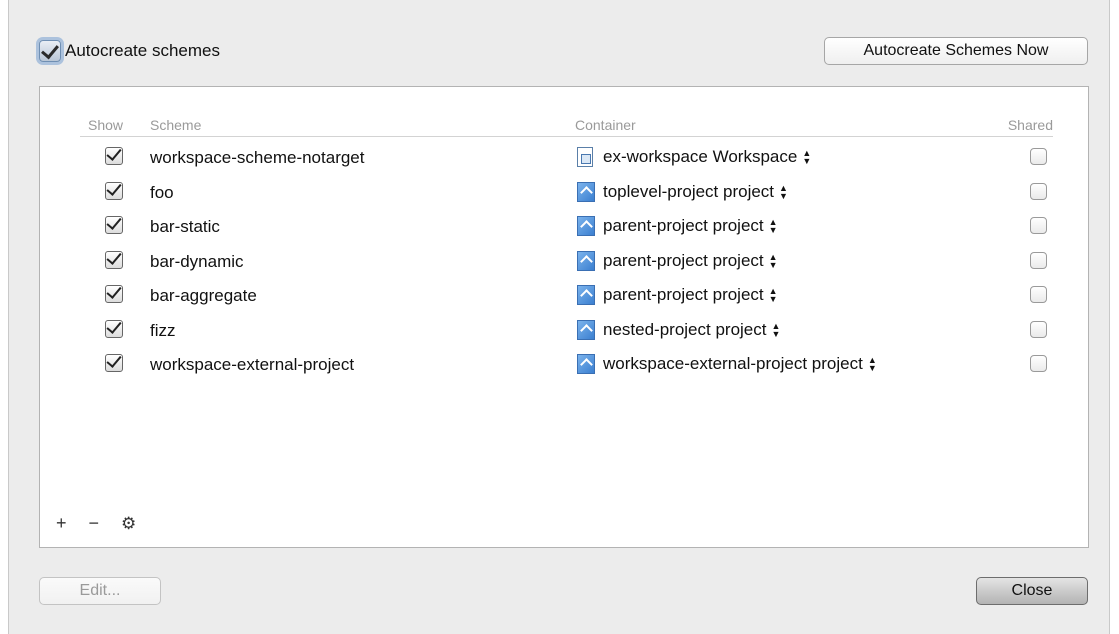  I want to click on scheme-name: bar-aggregate, so click(203, 295).